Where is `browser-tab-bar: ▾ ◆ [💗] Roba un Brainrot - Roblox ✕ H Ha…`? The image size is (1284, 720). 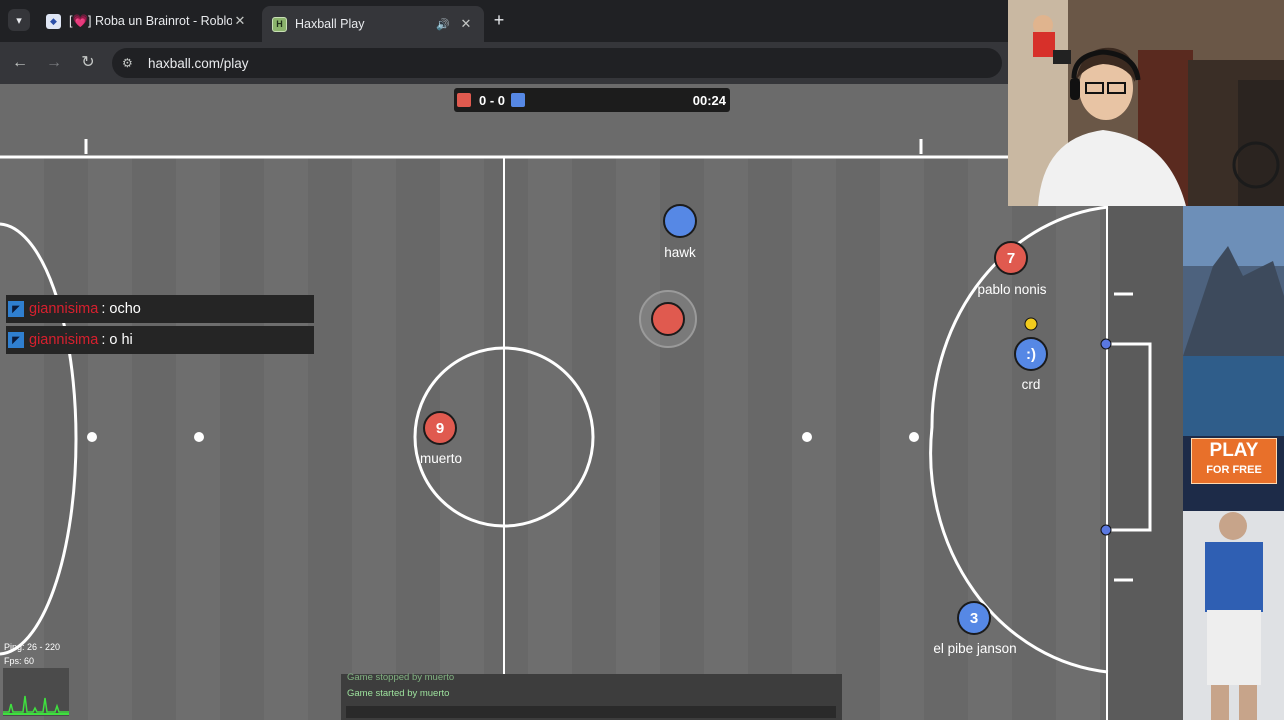
browser-tab-bar: ▾ ◆ [💗] Roba un Brainrot - Roblox ✕ H Ha… is located at coordinates (504, 21).